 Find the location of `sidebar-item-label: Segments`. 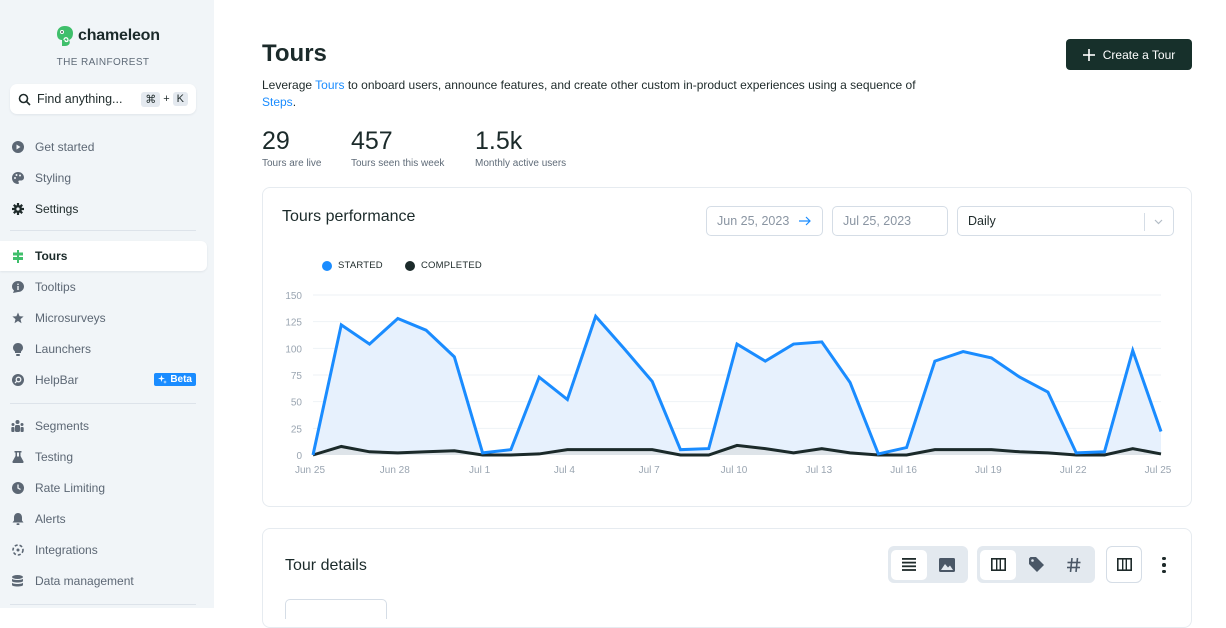

sidebar-item-label: Segments is located at coordinates (62, 426).